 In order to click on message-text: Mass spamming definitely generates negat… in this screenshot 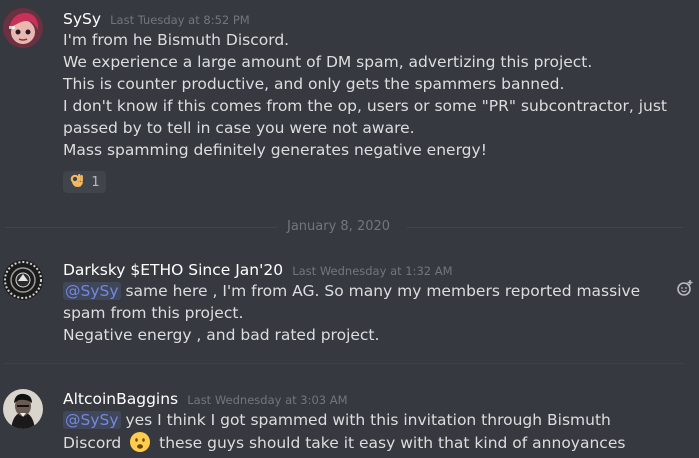, I will do `click(275, 150)`.